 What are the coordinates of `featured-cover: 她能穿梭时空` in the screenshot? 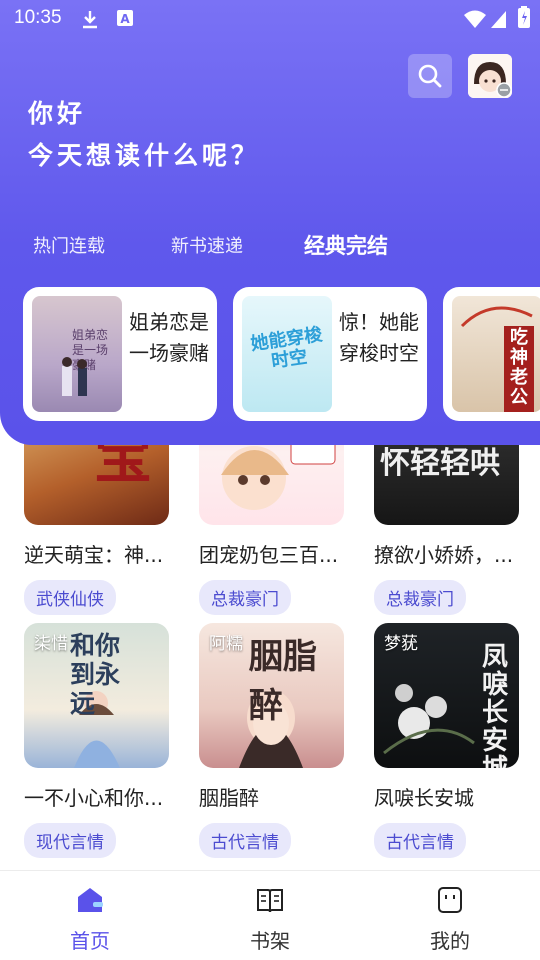 It's located at (287, 354).